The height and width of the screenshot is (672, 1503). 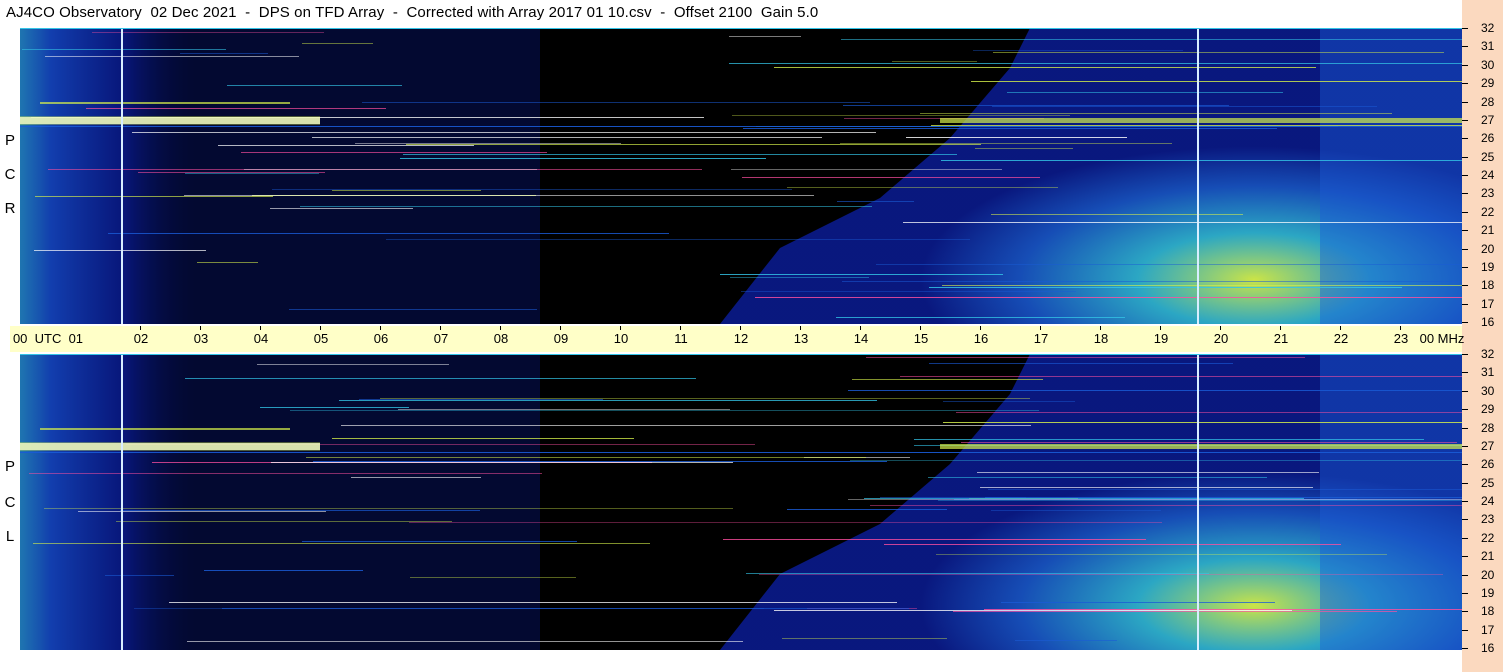 I want to click on time-axis-label: 14, so click(x=861, y=338).